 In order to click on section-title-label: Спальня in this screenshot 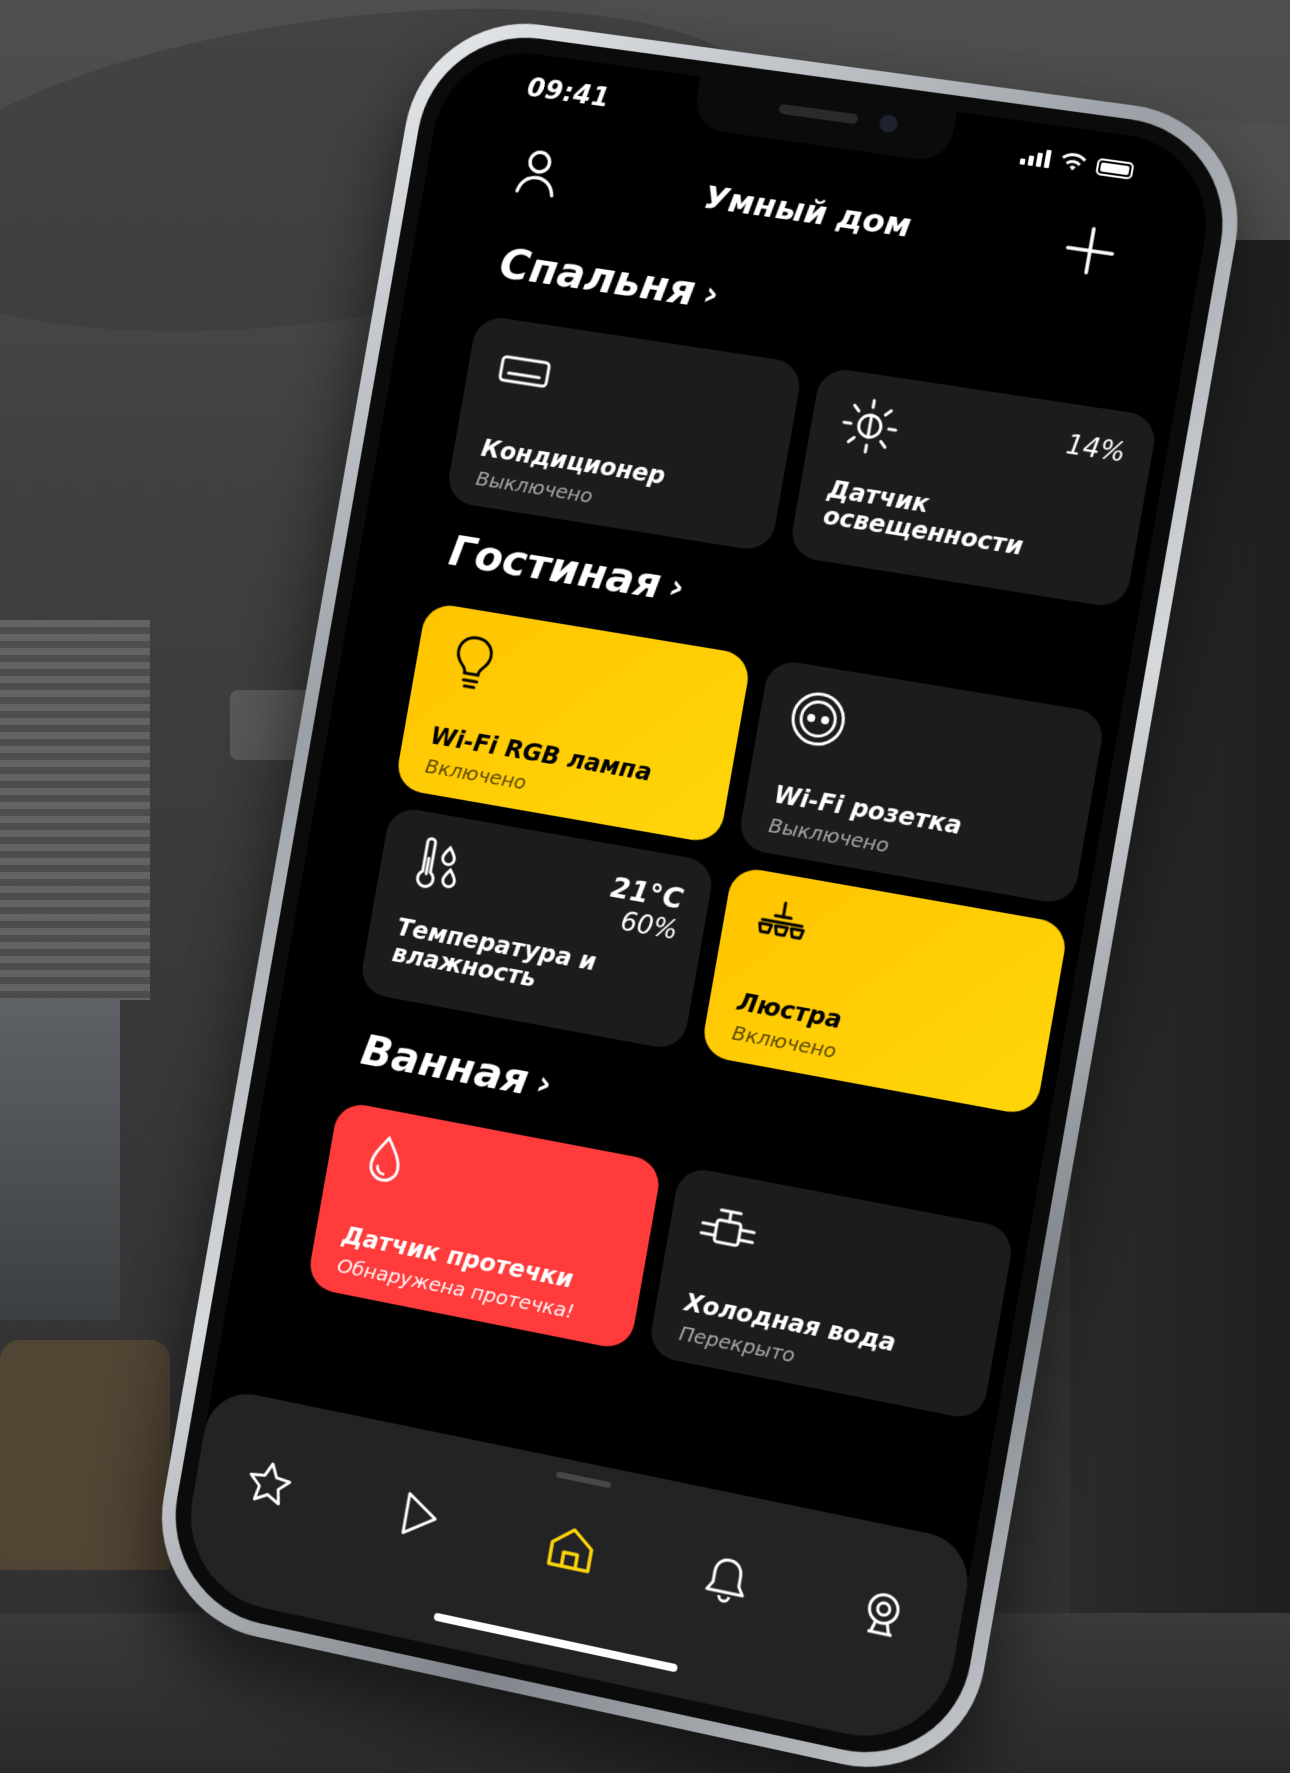, I will do `click(598, 277)`.